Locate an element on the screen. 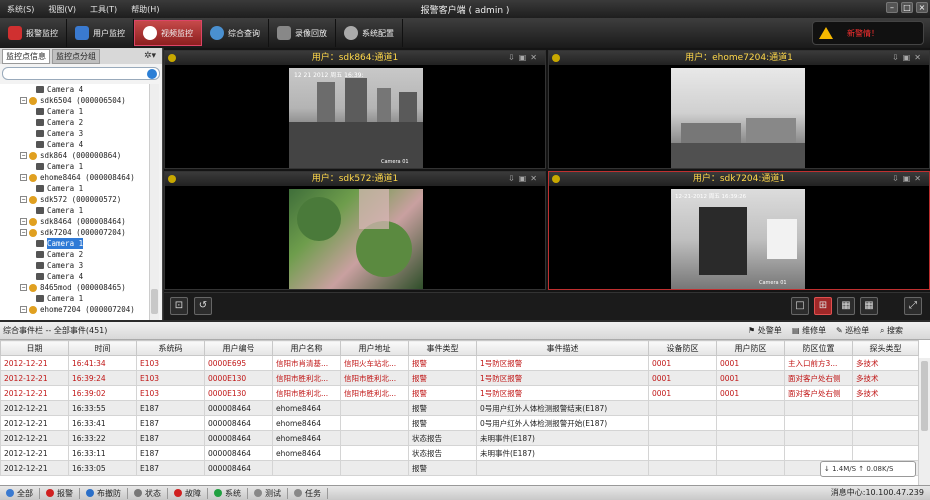 Image resolution: width=930 pixels, height=500 pixels. tab-device-group: 监控点分组 is located at coordinates (76, 56).